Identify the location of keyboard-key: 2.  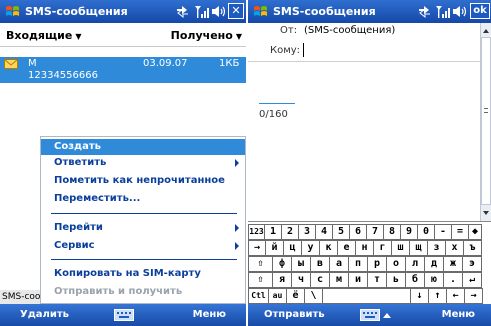
(290, 232).